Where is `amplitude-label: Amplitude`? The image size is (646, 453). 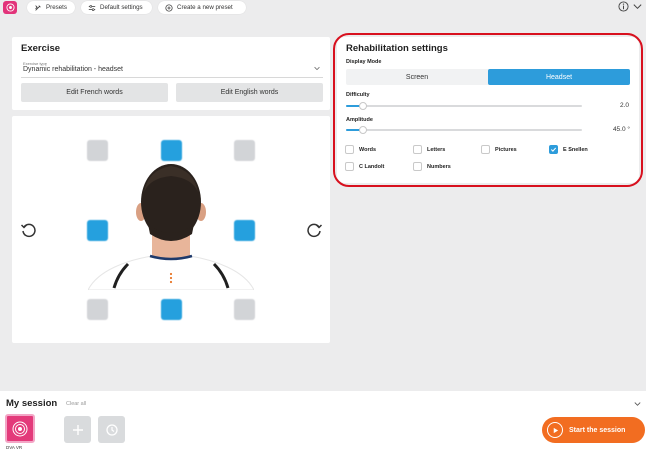
amplitude-label: Amplitude is located at coordinates (359, 120).